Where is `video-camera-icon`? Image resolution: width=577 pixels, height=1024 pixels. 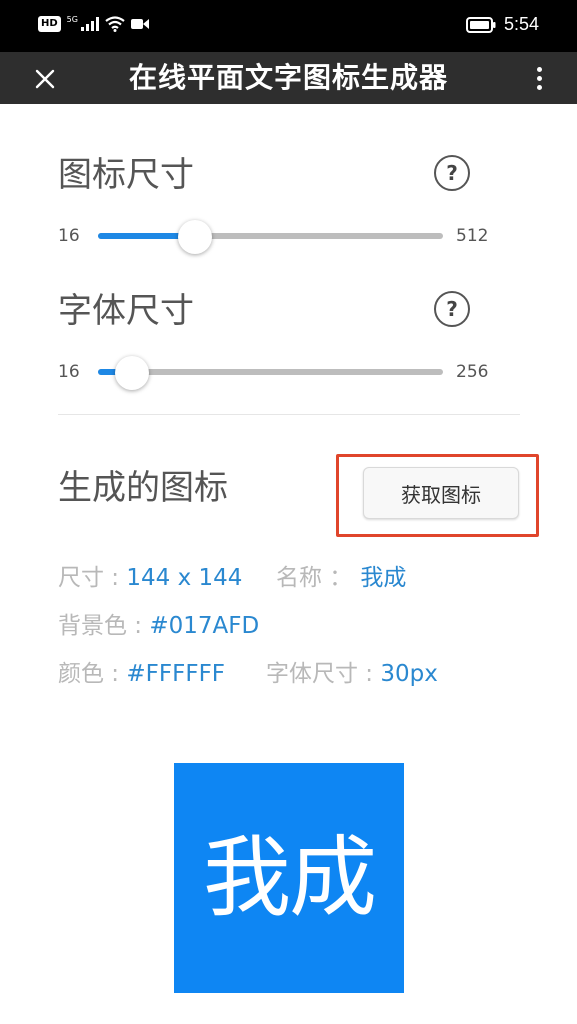
video-camera-icon is located at coordinates (139, 24).